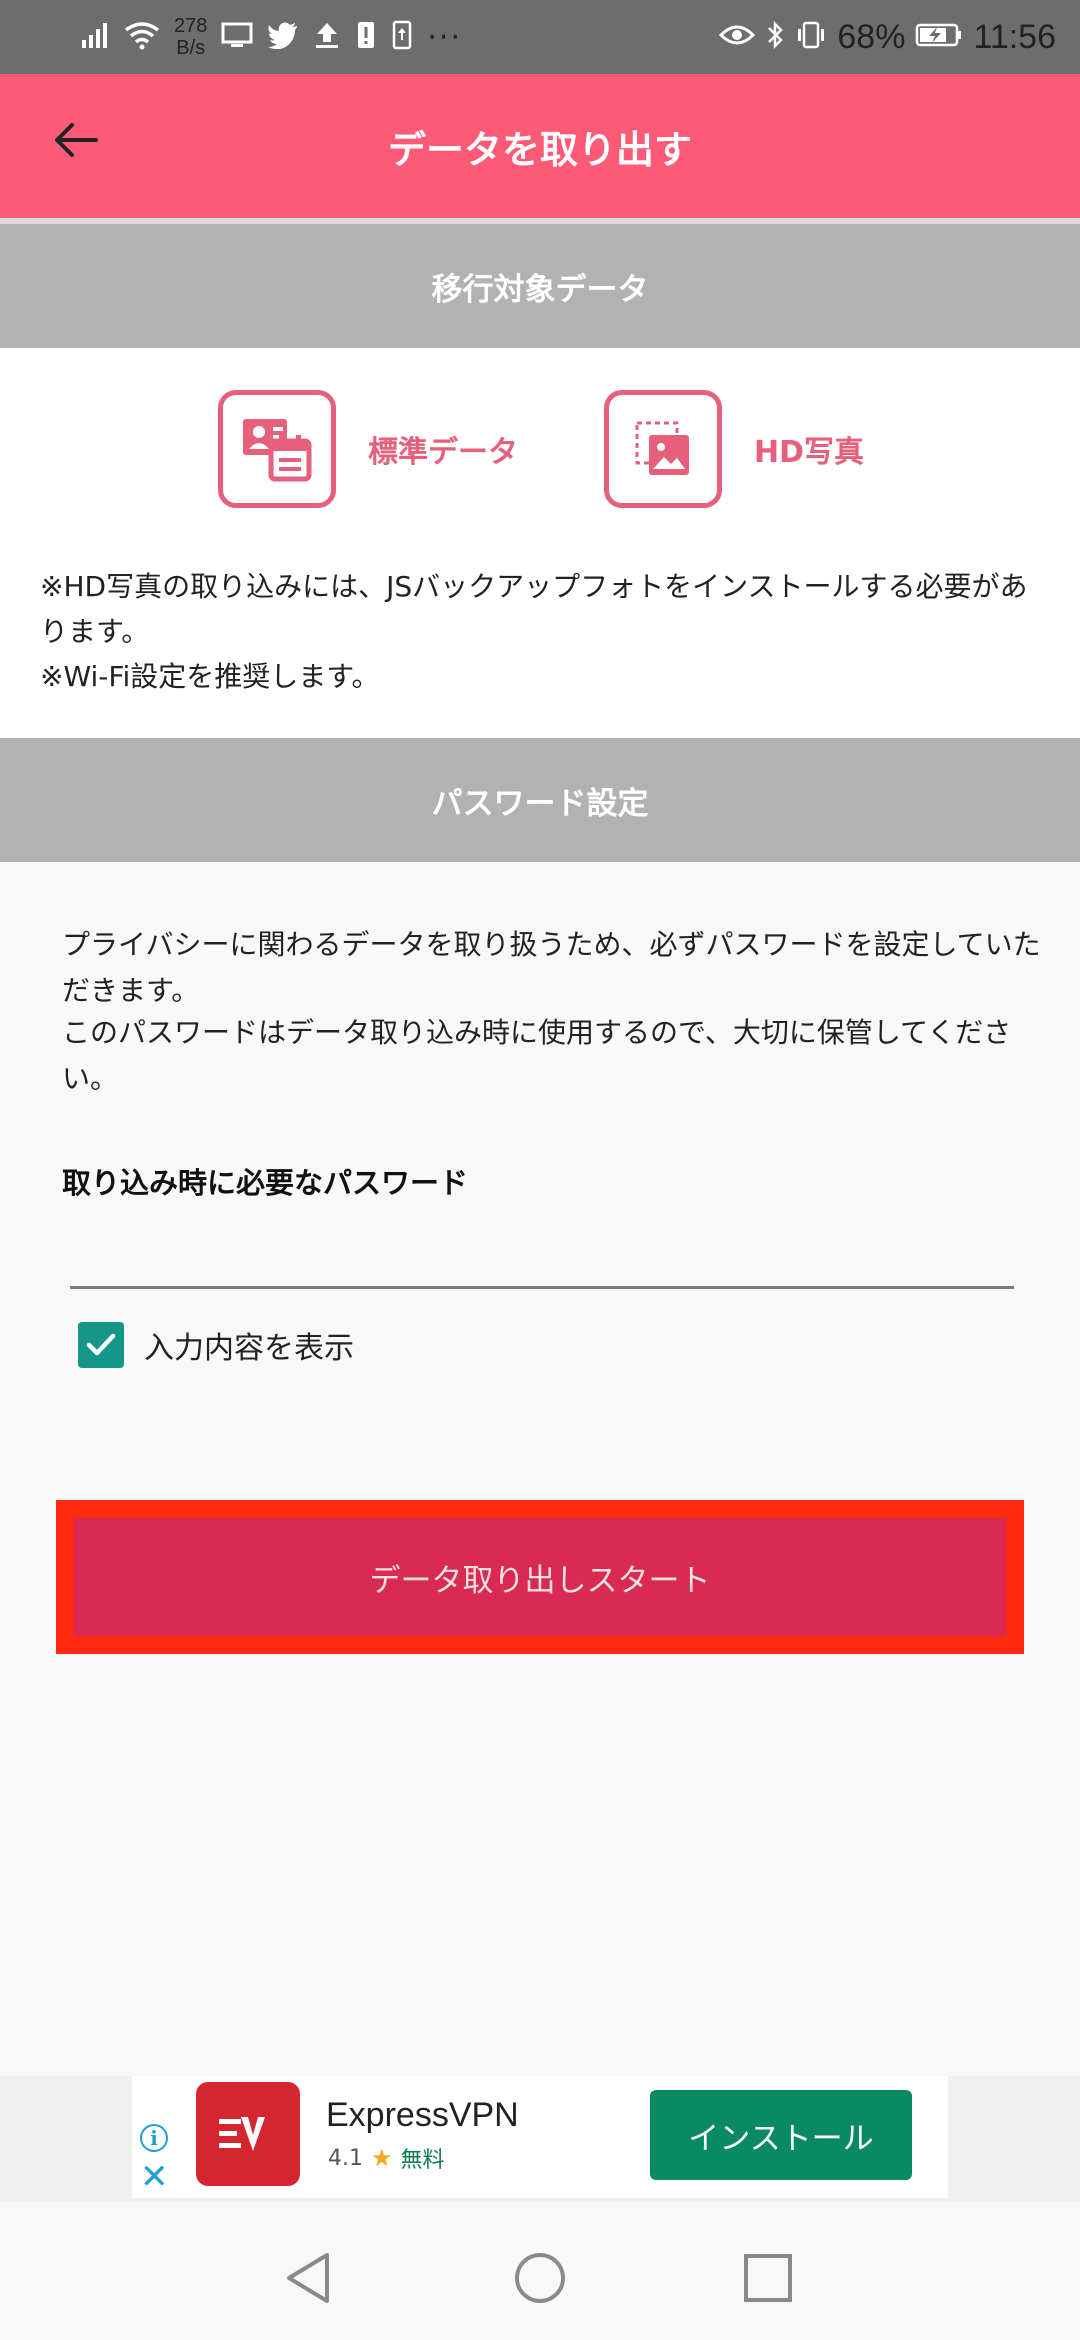 The height and width of the screenshot is (2340, 1080). What do you see at coordinates (737, 37) in the screenshot?
I see `eye-icon` at bounding box center [737, 37].